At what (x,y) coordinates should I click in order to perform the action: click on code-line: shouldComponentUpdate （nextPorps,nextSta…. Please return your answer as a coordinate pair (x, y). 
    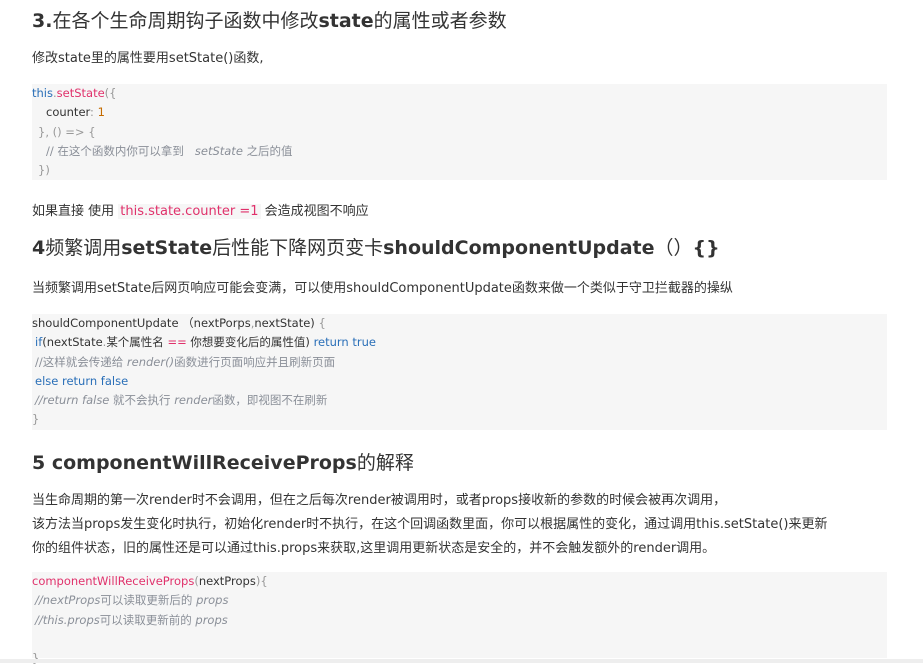
    Looking at the image, I should click on (179, 323).